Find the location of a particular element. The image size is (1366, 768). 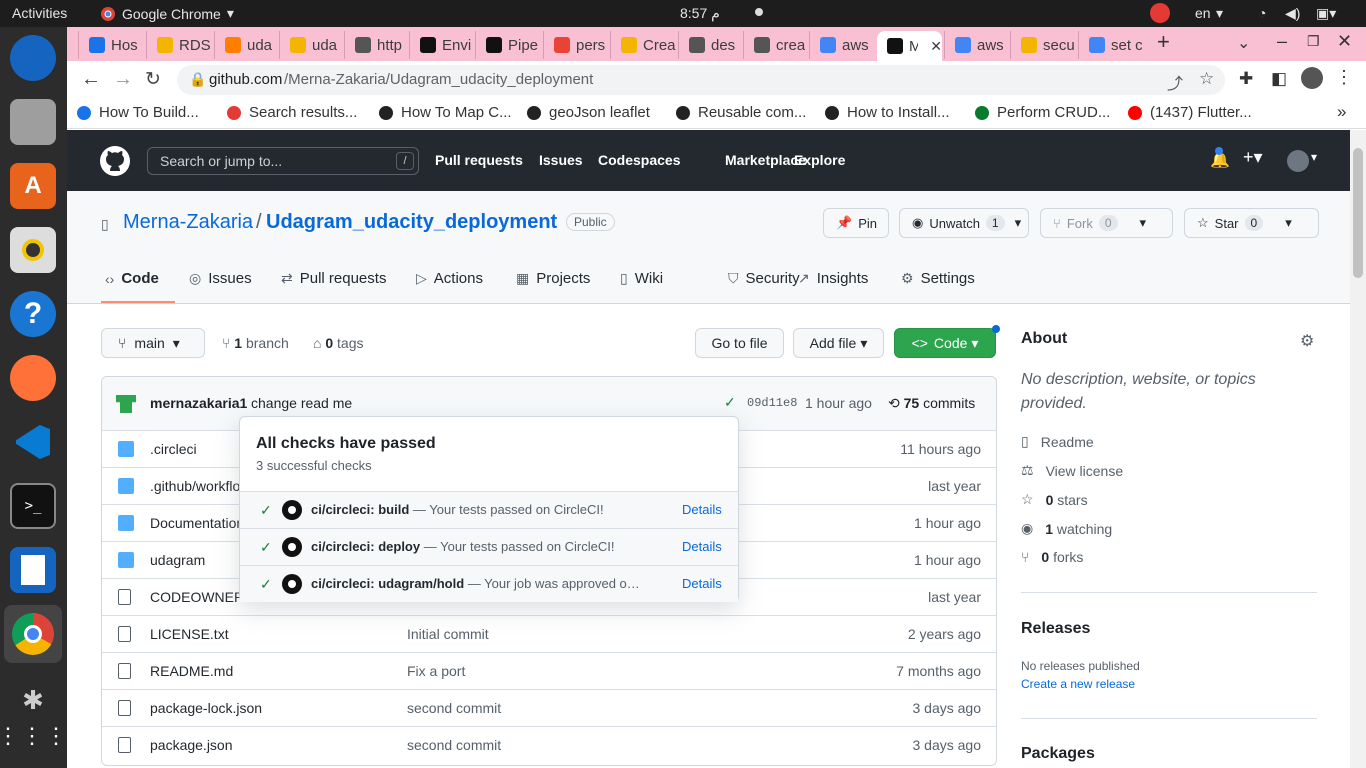

file-row: README.md Fix a port 7 months ago is located at coordinates (549, 670).